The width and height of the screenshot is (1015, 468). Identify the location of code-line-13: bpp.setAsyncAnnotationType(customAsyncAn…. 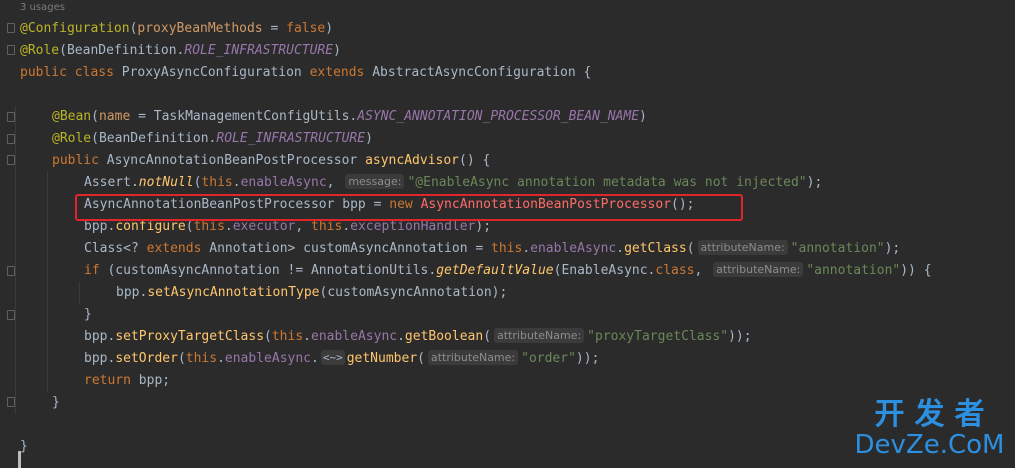
(512, 293).